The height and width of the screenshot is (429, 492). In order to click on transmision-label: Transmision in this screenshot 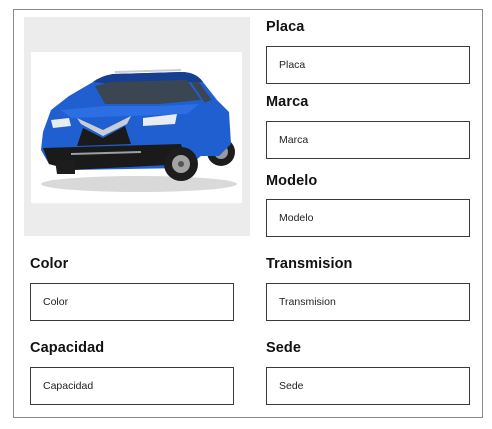, I will do `click(309, 264)`.